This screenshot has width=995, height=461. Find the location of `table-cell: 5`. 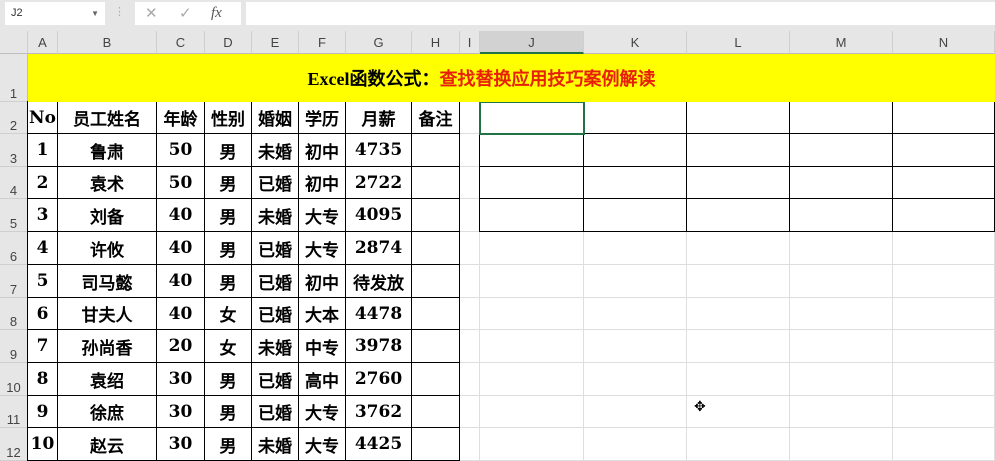

table-cell: 5 is located at coordinates (42, 281).